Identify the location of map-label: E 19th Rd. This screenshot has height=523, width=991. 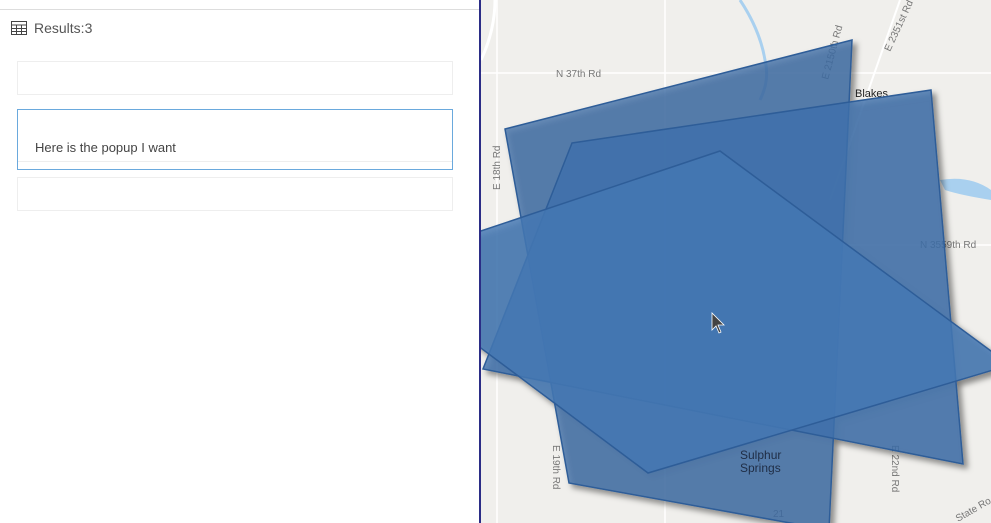
(555, 467).